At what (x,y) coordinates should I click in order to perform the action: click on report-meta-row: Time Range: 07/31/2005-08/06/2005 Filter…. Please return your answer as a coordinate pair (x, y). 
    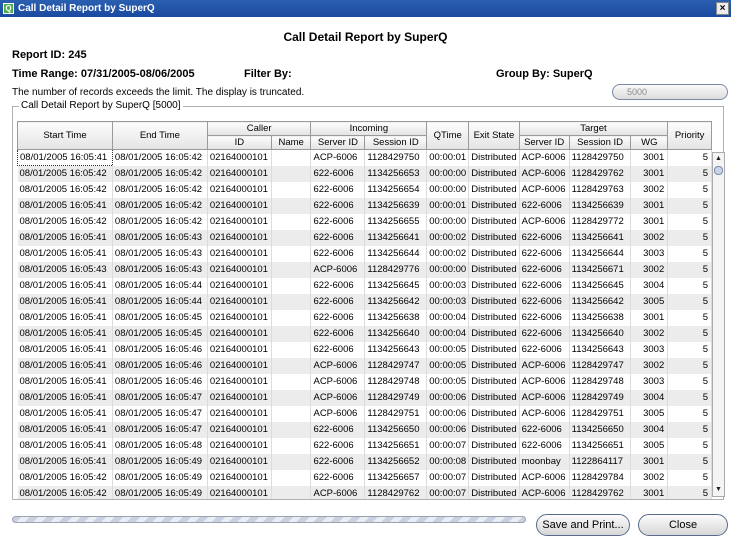
    Looking at the image, I should click on (369, 75).